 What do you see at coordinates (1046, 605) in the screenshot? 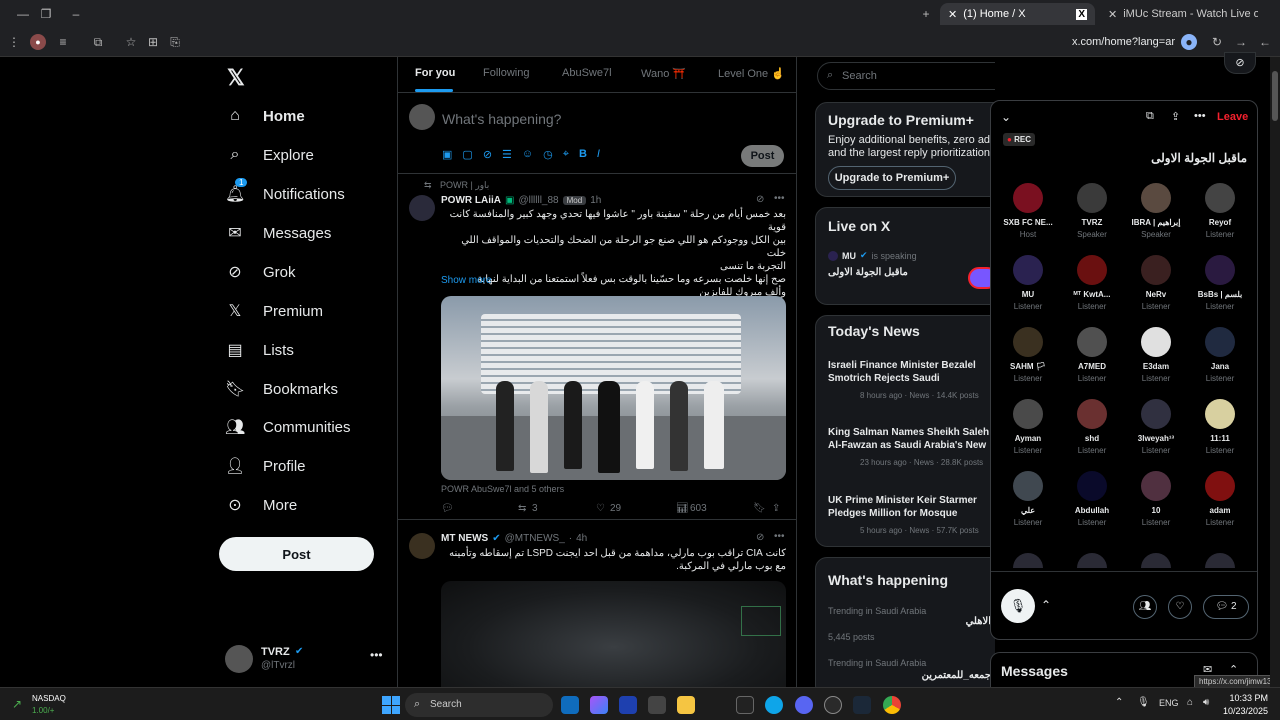
I see `chevron-up-icon: ⌃` at bounding box center [1046, 605].